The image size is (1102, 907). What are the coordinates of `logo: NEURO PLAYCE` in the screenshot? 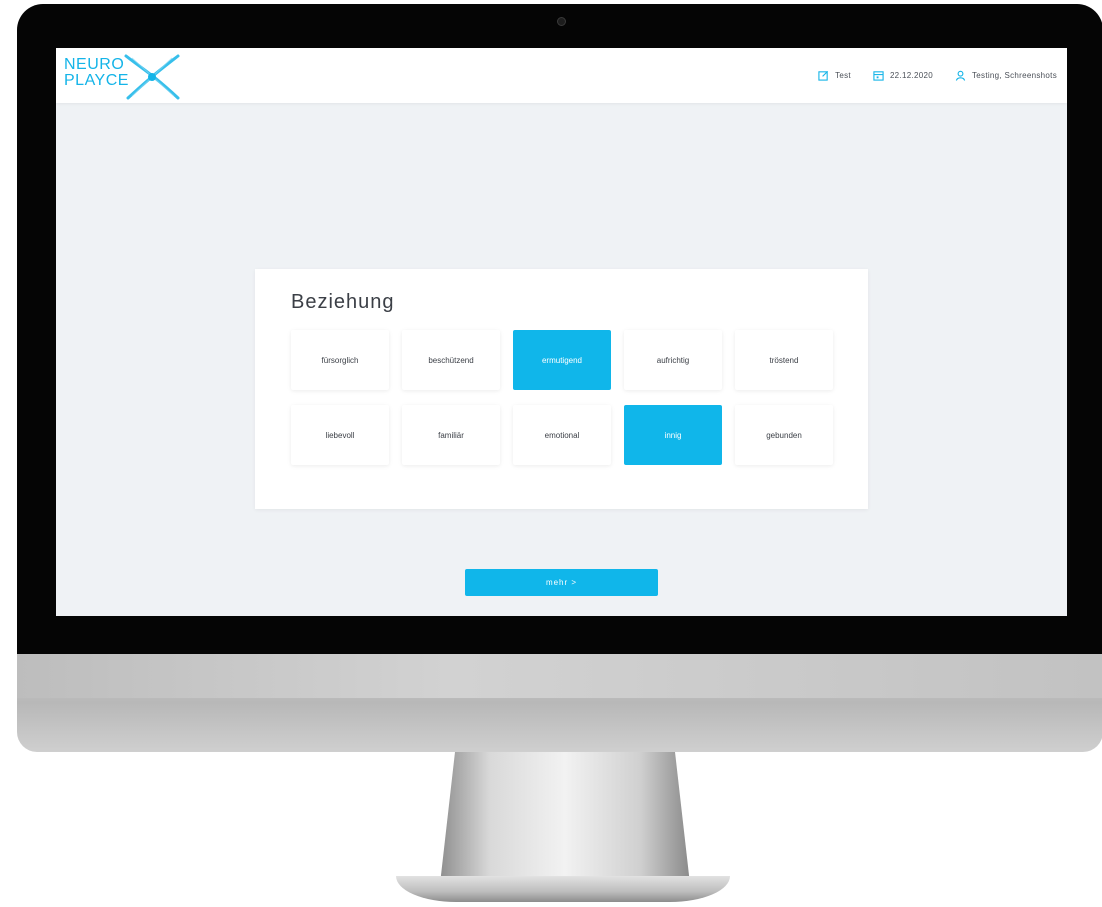 It's located at (124, 77).